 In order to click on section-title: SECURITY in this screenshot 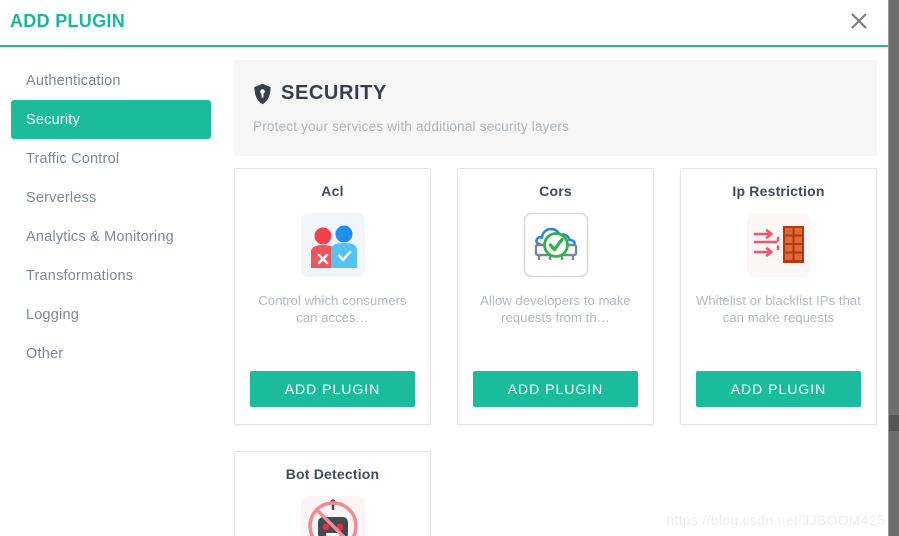, I will do `click(334, 93)`.